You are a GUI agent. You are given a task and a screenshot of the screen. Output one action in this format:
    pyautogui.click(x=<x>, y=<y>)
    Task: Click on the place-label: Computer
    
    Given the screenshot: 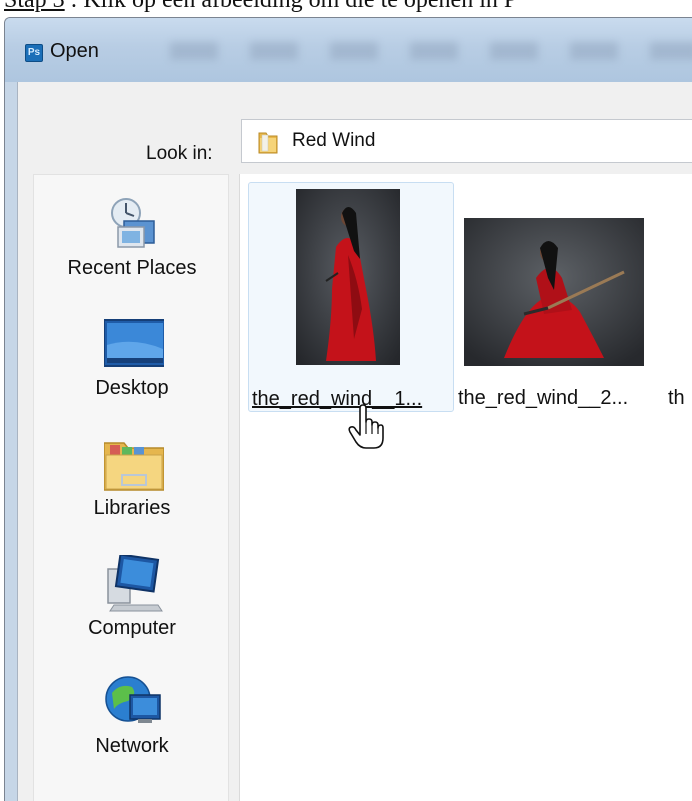 What is the action you would take?
    pyautogui.click(x=132, y=628)
    